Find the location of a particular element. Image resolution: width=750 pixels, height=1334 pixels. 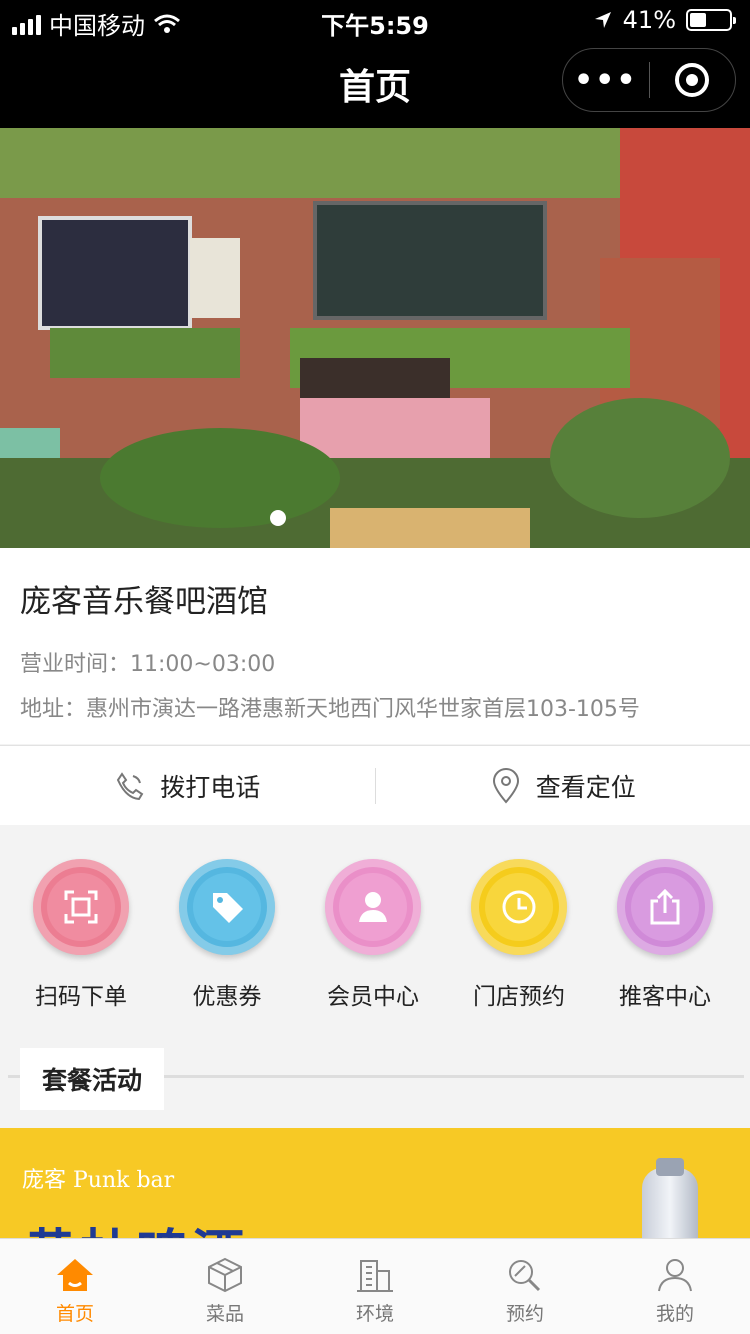

feature-label: 优惠券 is located at coordinates (227, 997).